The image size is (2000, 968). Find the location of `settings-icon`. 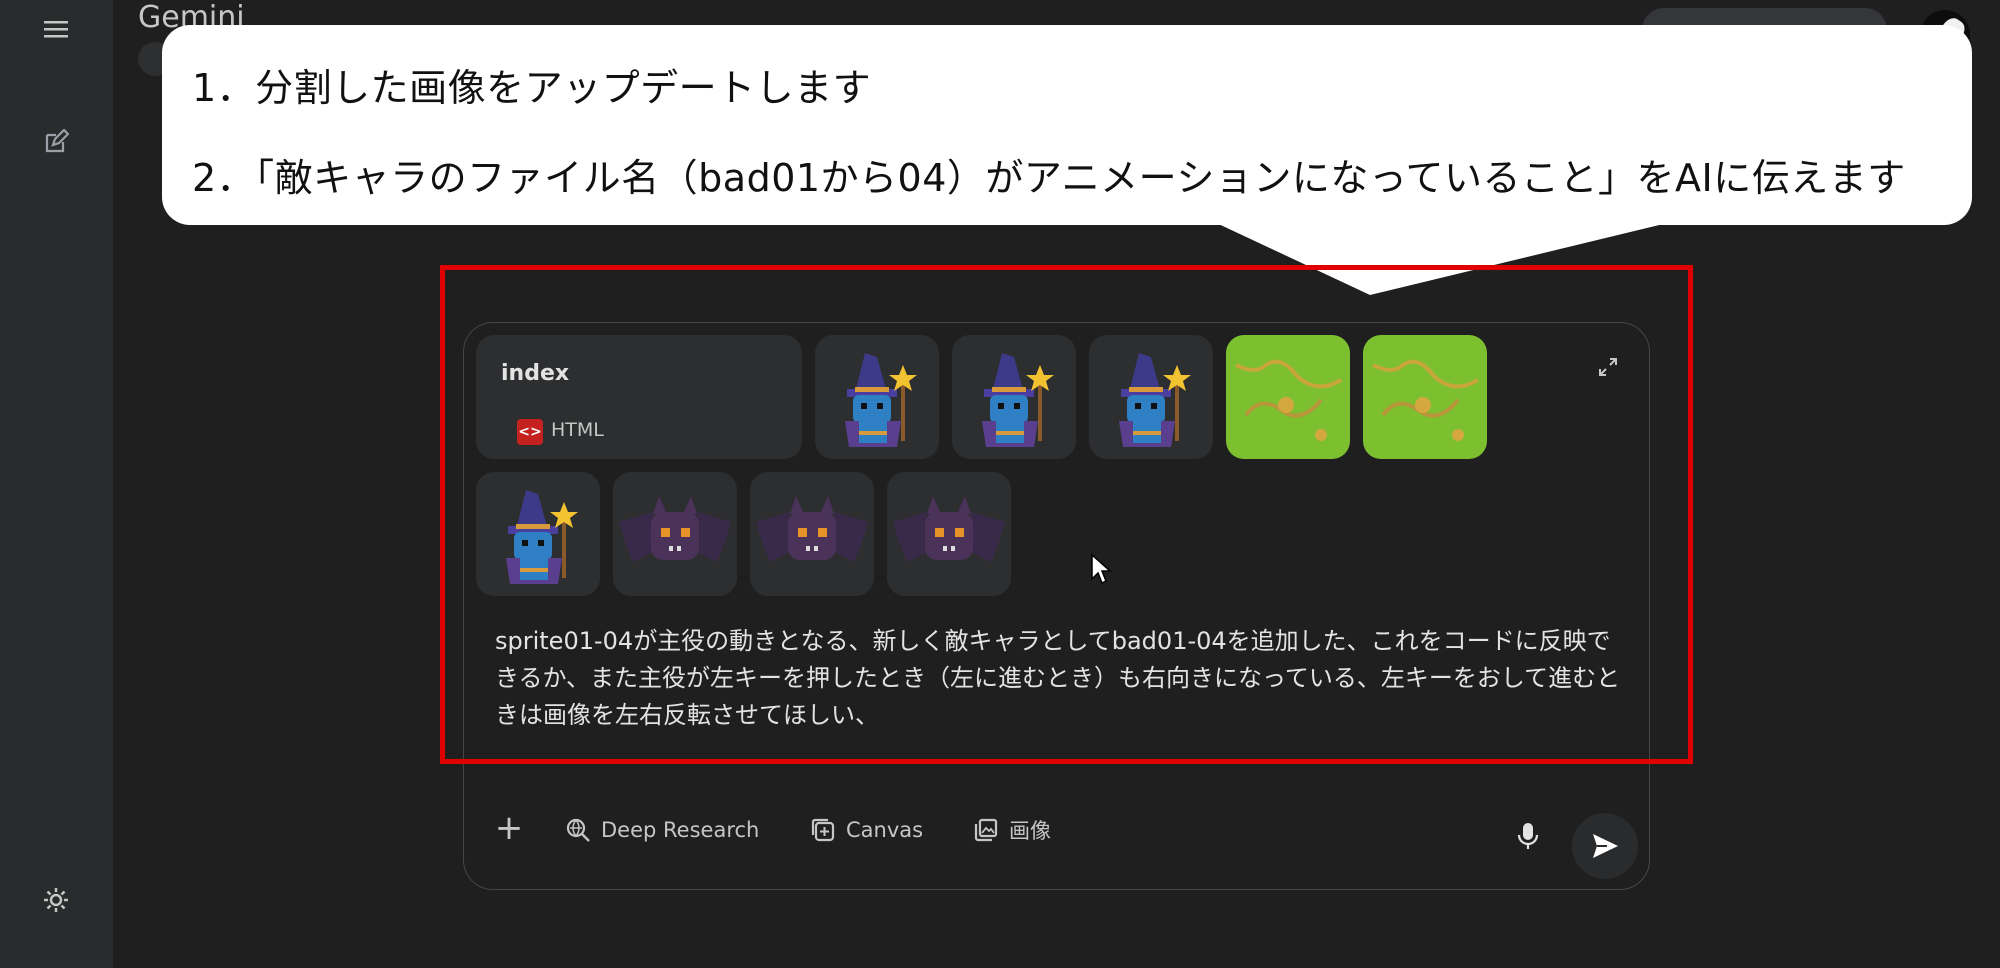

settings-icon is located at coordinates (56, 900).